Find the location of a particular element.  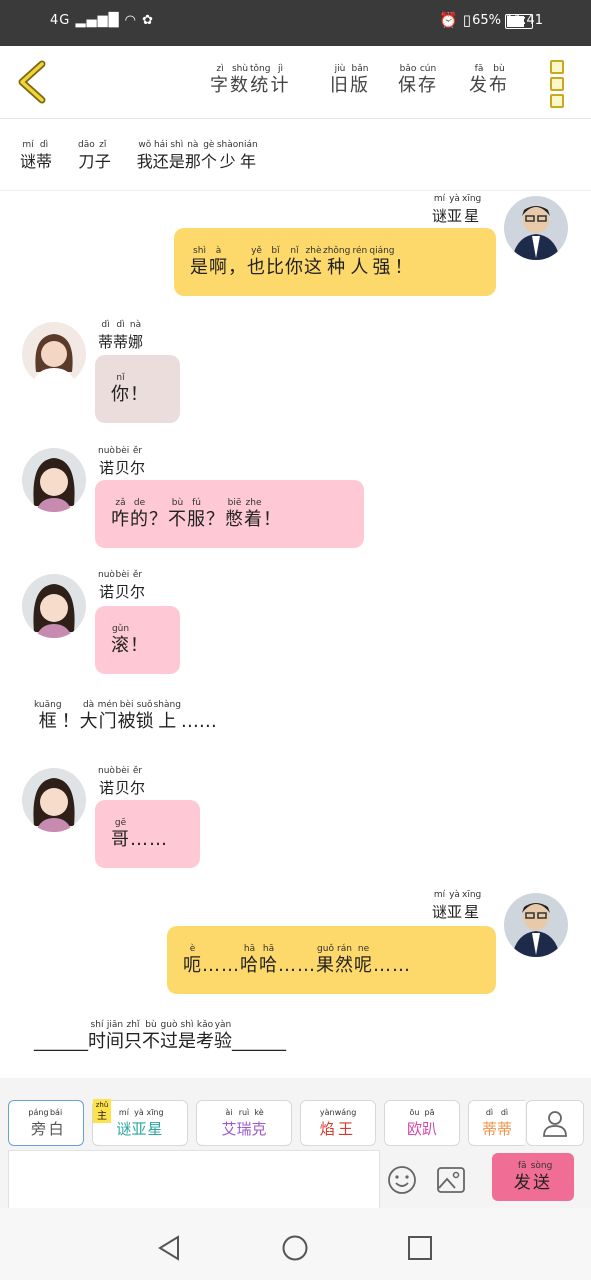

more-menu-icon is located at coordinates (559, 84).